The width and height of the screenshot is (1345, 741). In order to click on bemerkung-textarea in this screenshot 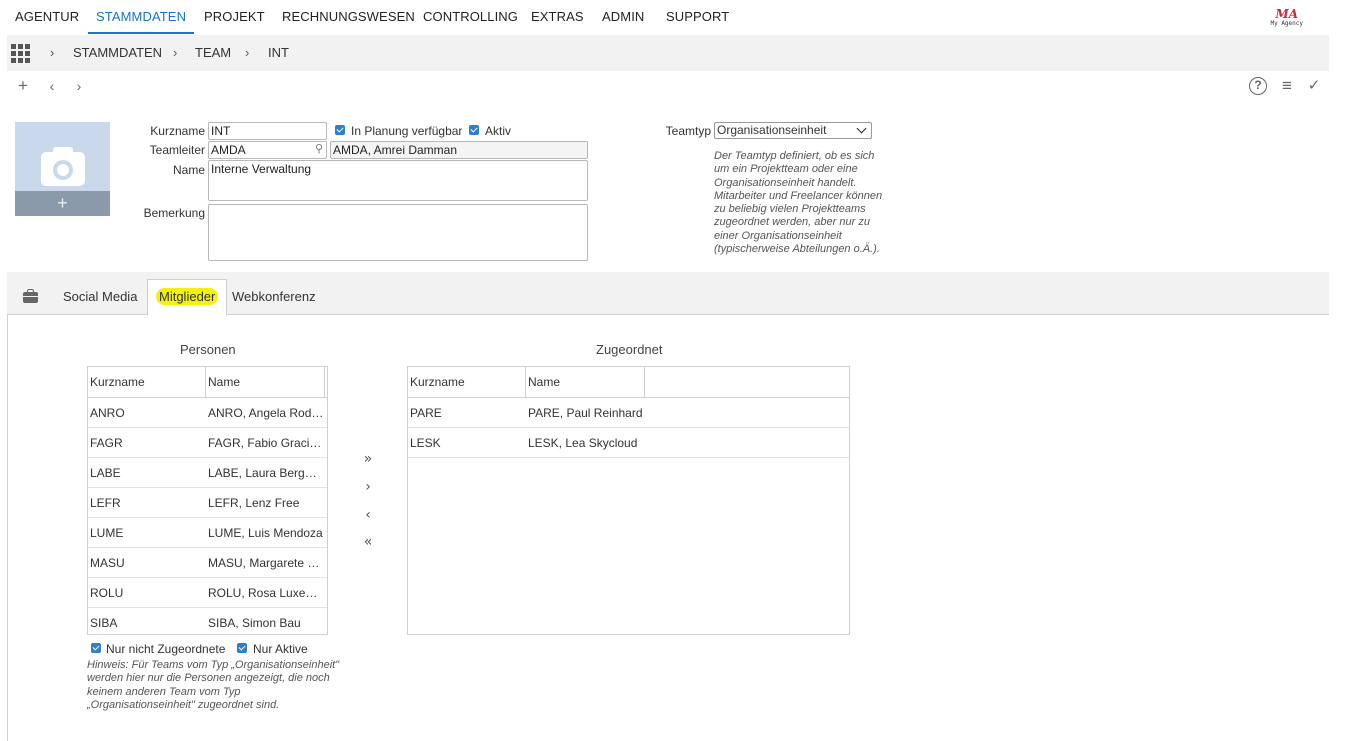, I will do `click(398, 232)`.